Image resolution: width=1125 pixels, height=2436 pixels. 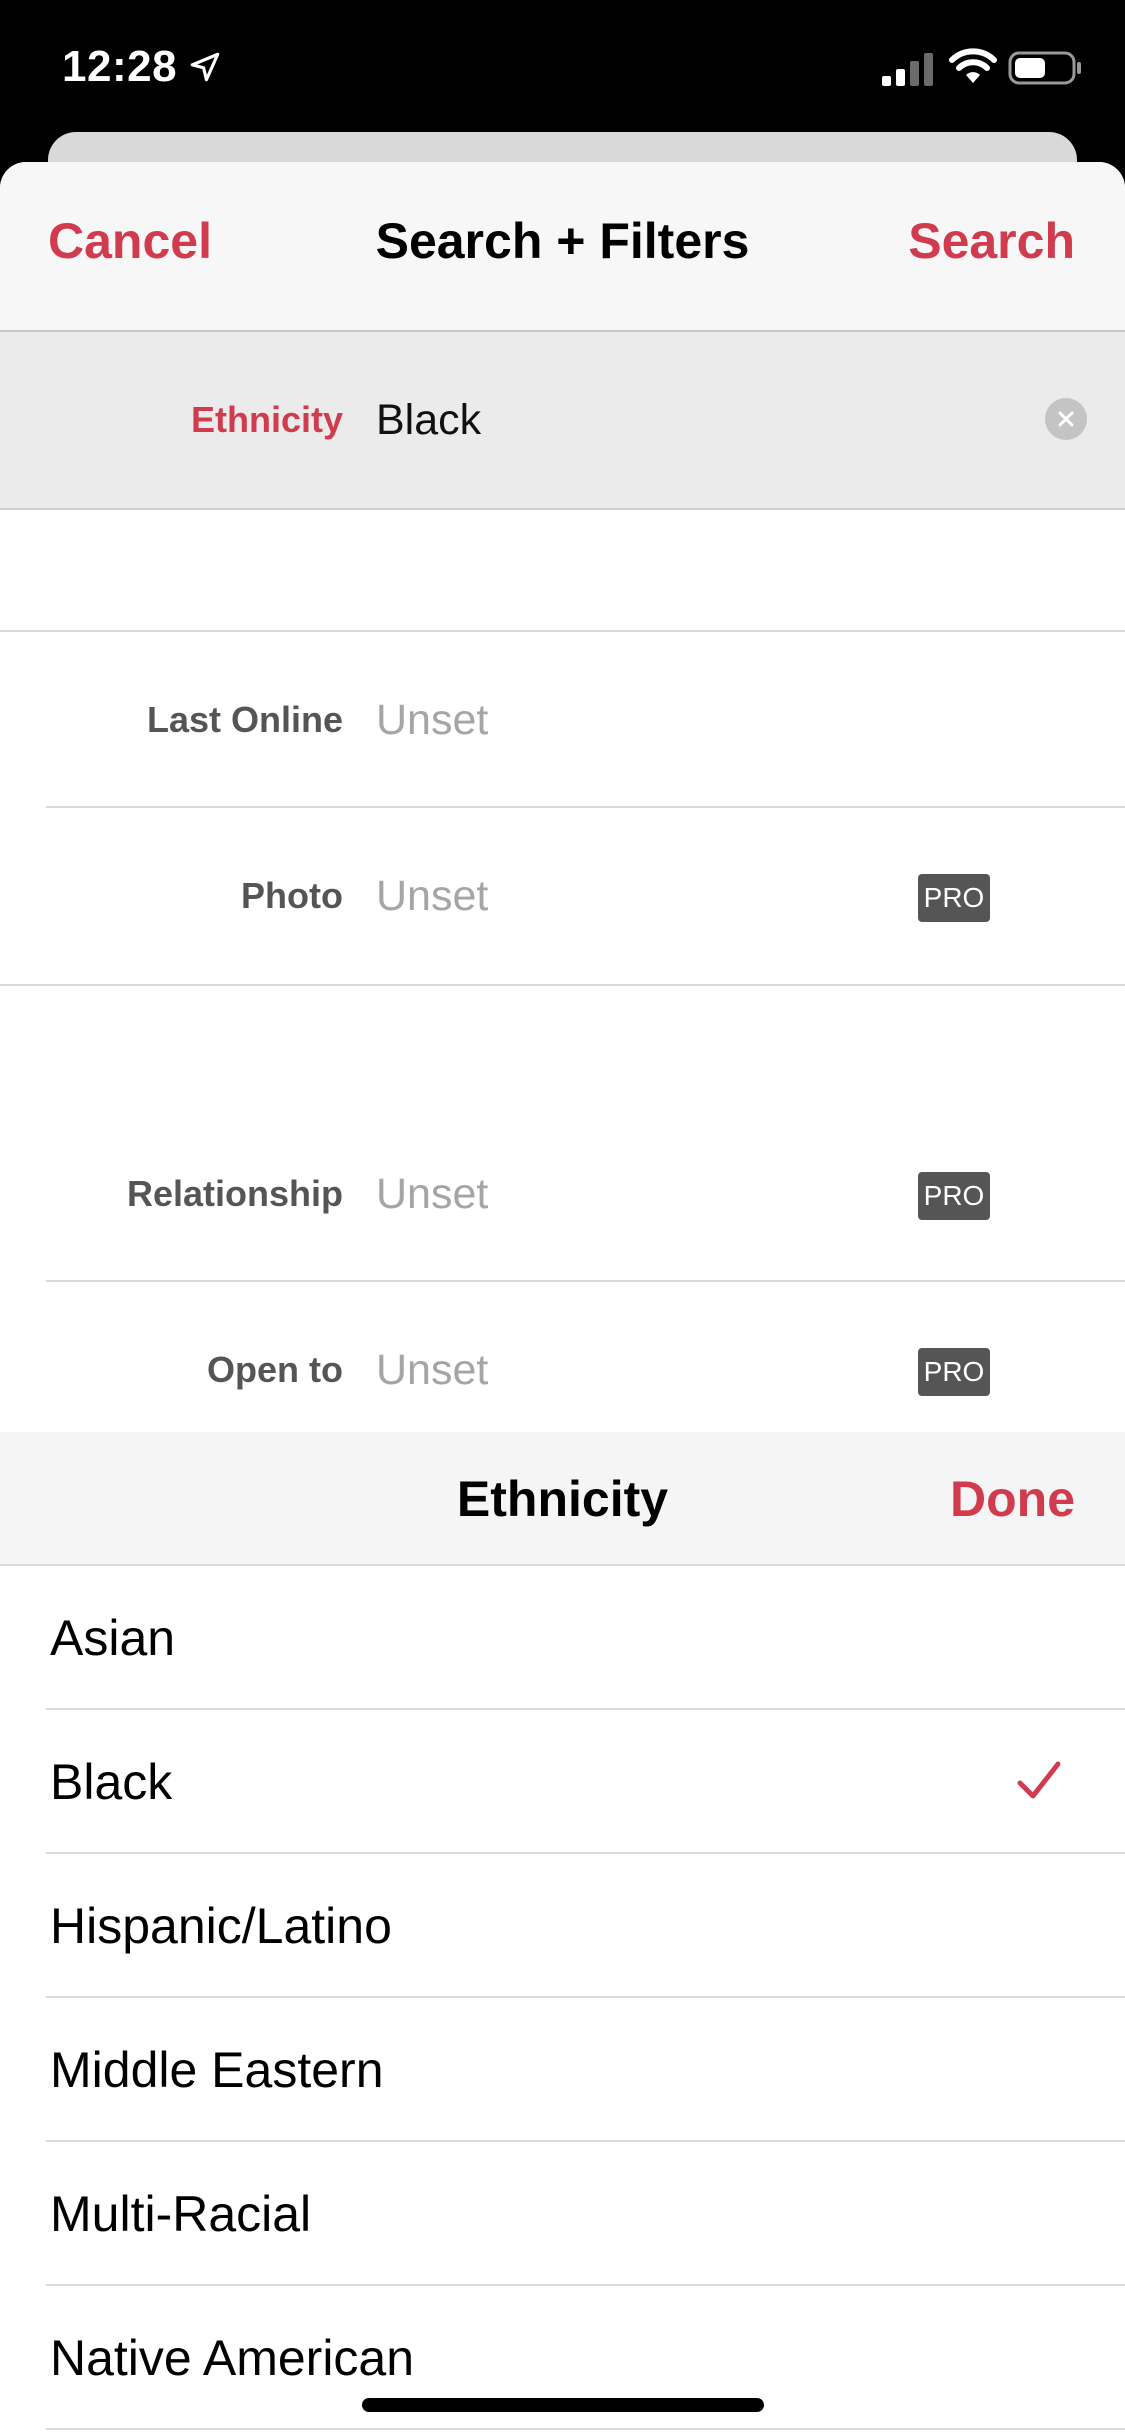 I want to click on wifi-icon, so click(x=973, y=65).